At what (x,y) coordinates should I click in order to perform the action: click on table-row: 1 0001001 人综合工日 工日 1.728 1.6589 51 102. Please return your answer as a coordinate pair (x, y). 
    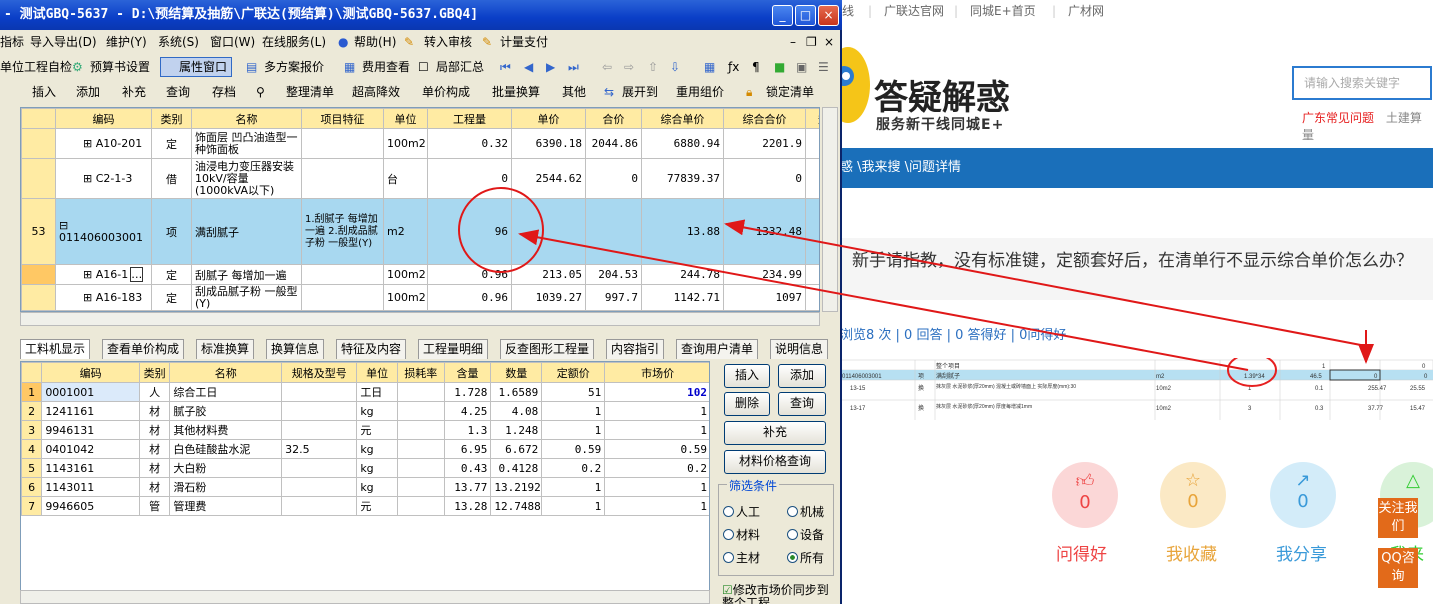
    Looking at the image, I should click on (365, 392).